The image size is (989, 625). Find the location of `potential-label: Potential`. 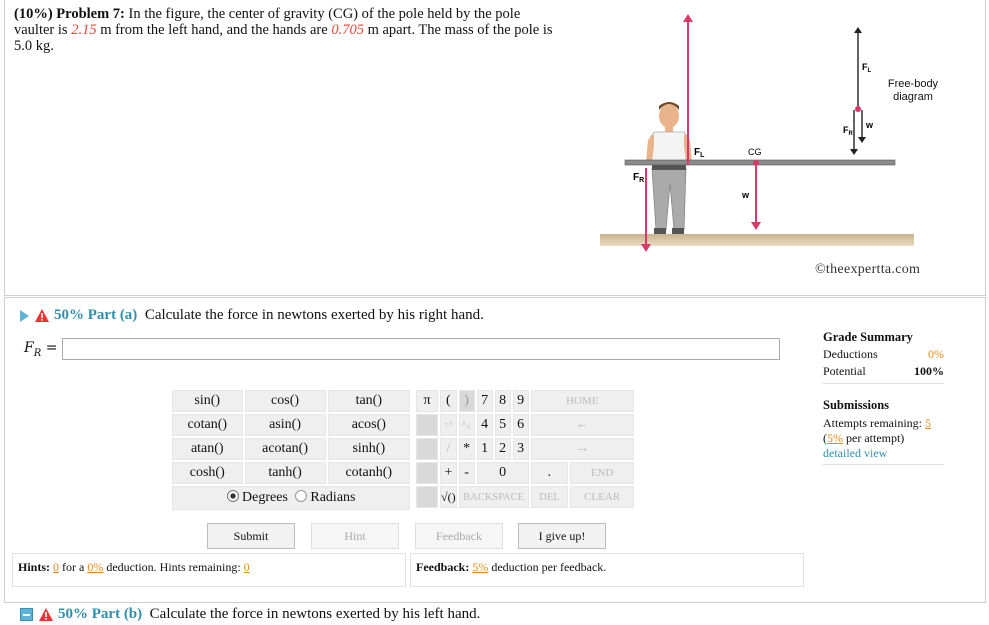

potential-label: Potential is located at coordinates (844, 371).